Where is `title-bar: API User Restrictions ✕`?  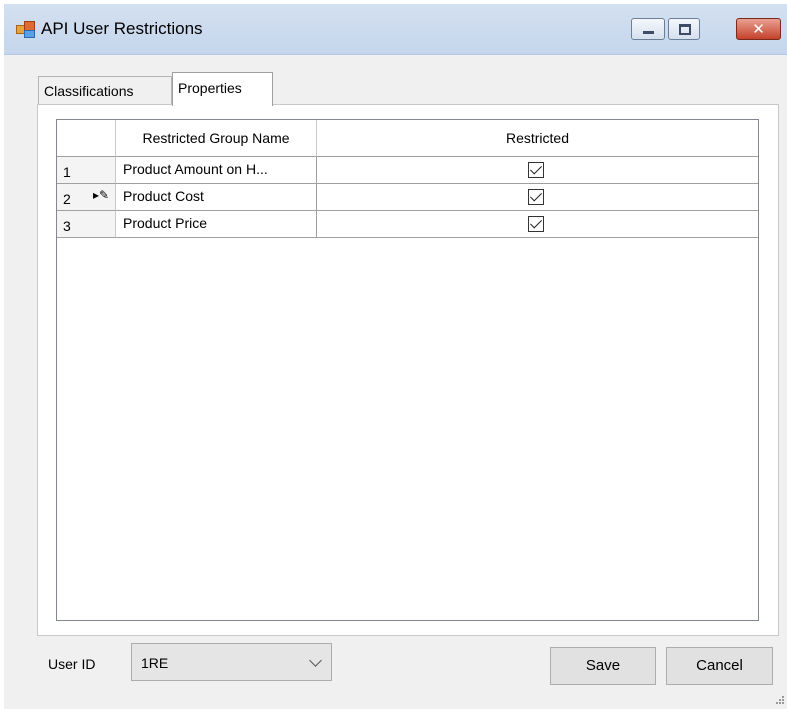 title-bar: API User Restrictions ✕ is located at coordinates (395, 29).